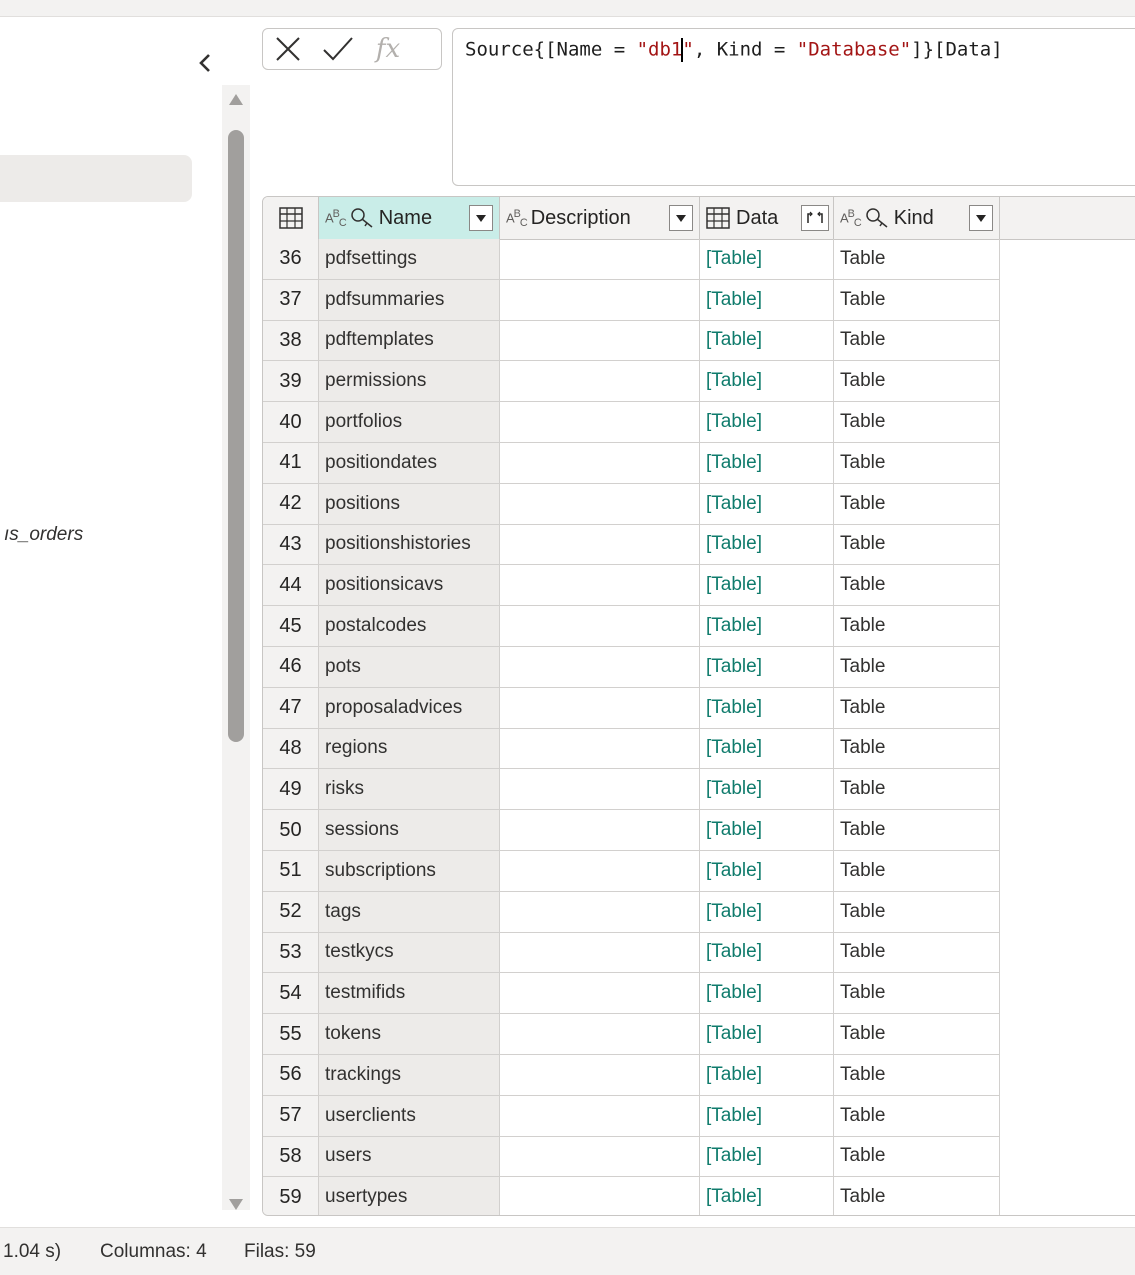 This screenshot has height=1275, width=1135. What do you see at coordinates (699, 341) in the screenshot?
I see `table-row: 38 pdftemplates [Table] Table` at bounding box center [699, 341].